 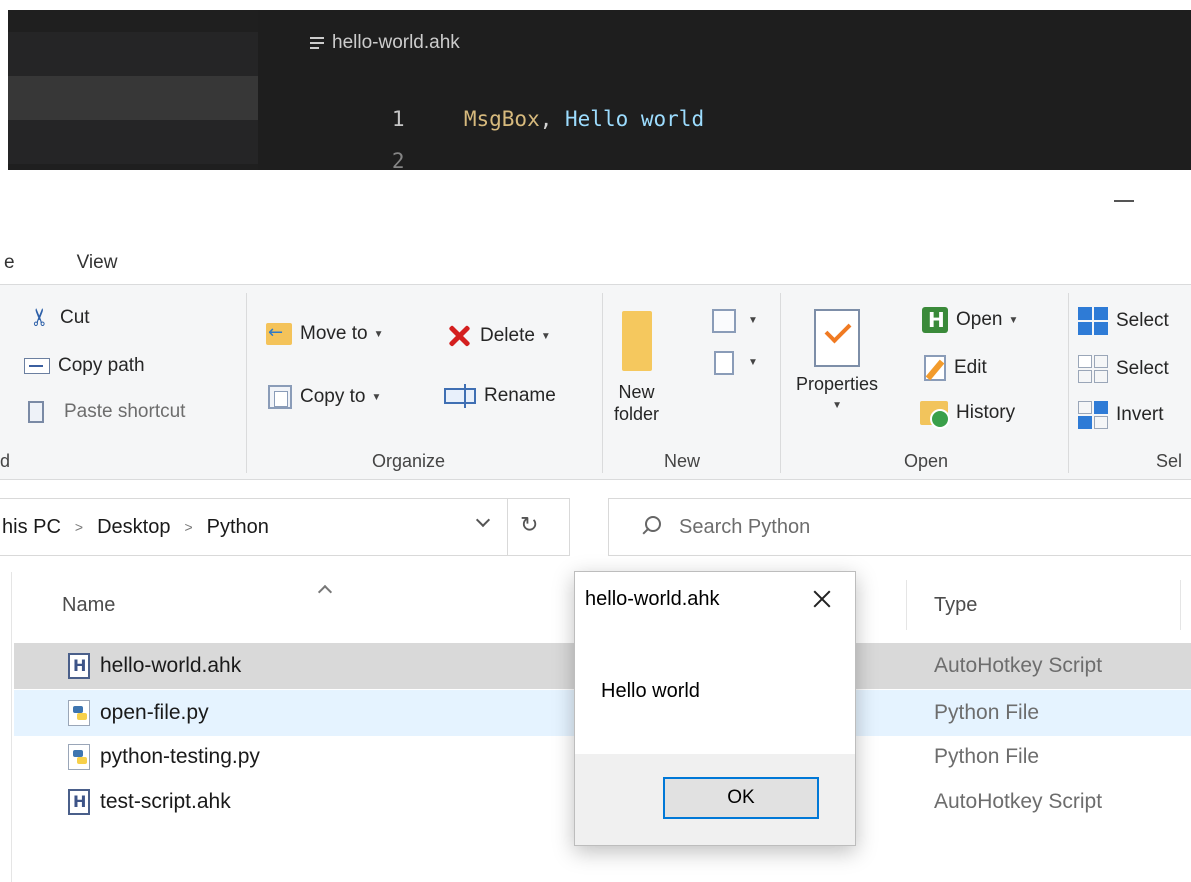 I want to click on tab-share: e, so click(x=35, y=263).